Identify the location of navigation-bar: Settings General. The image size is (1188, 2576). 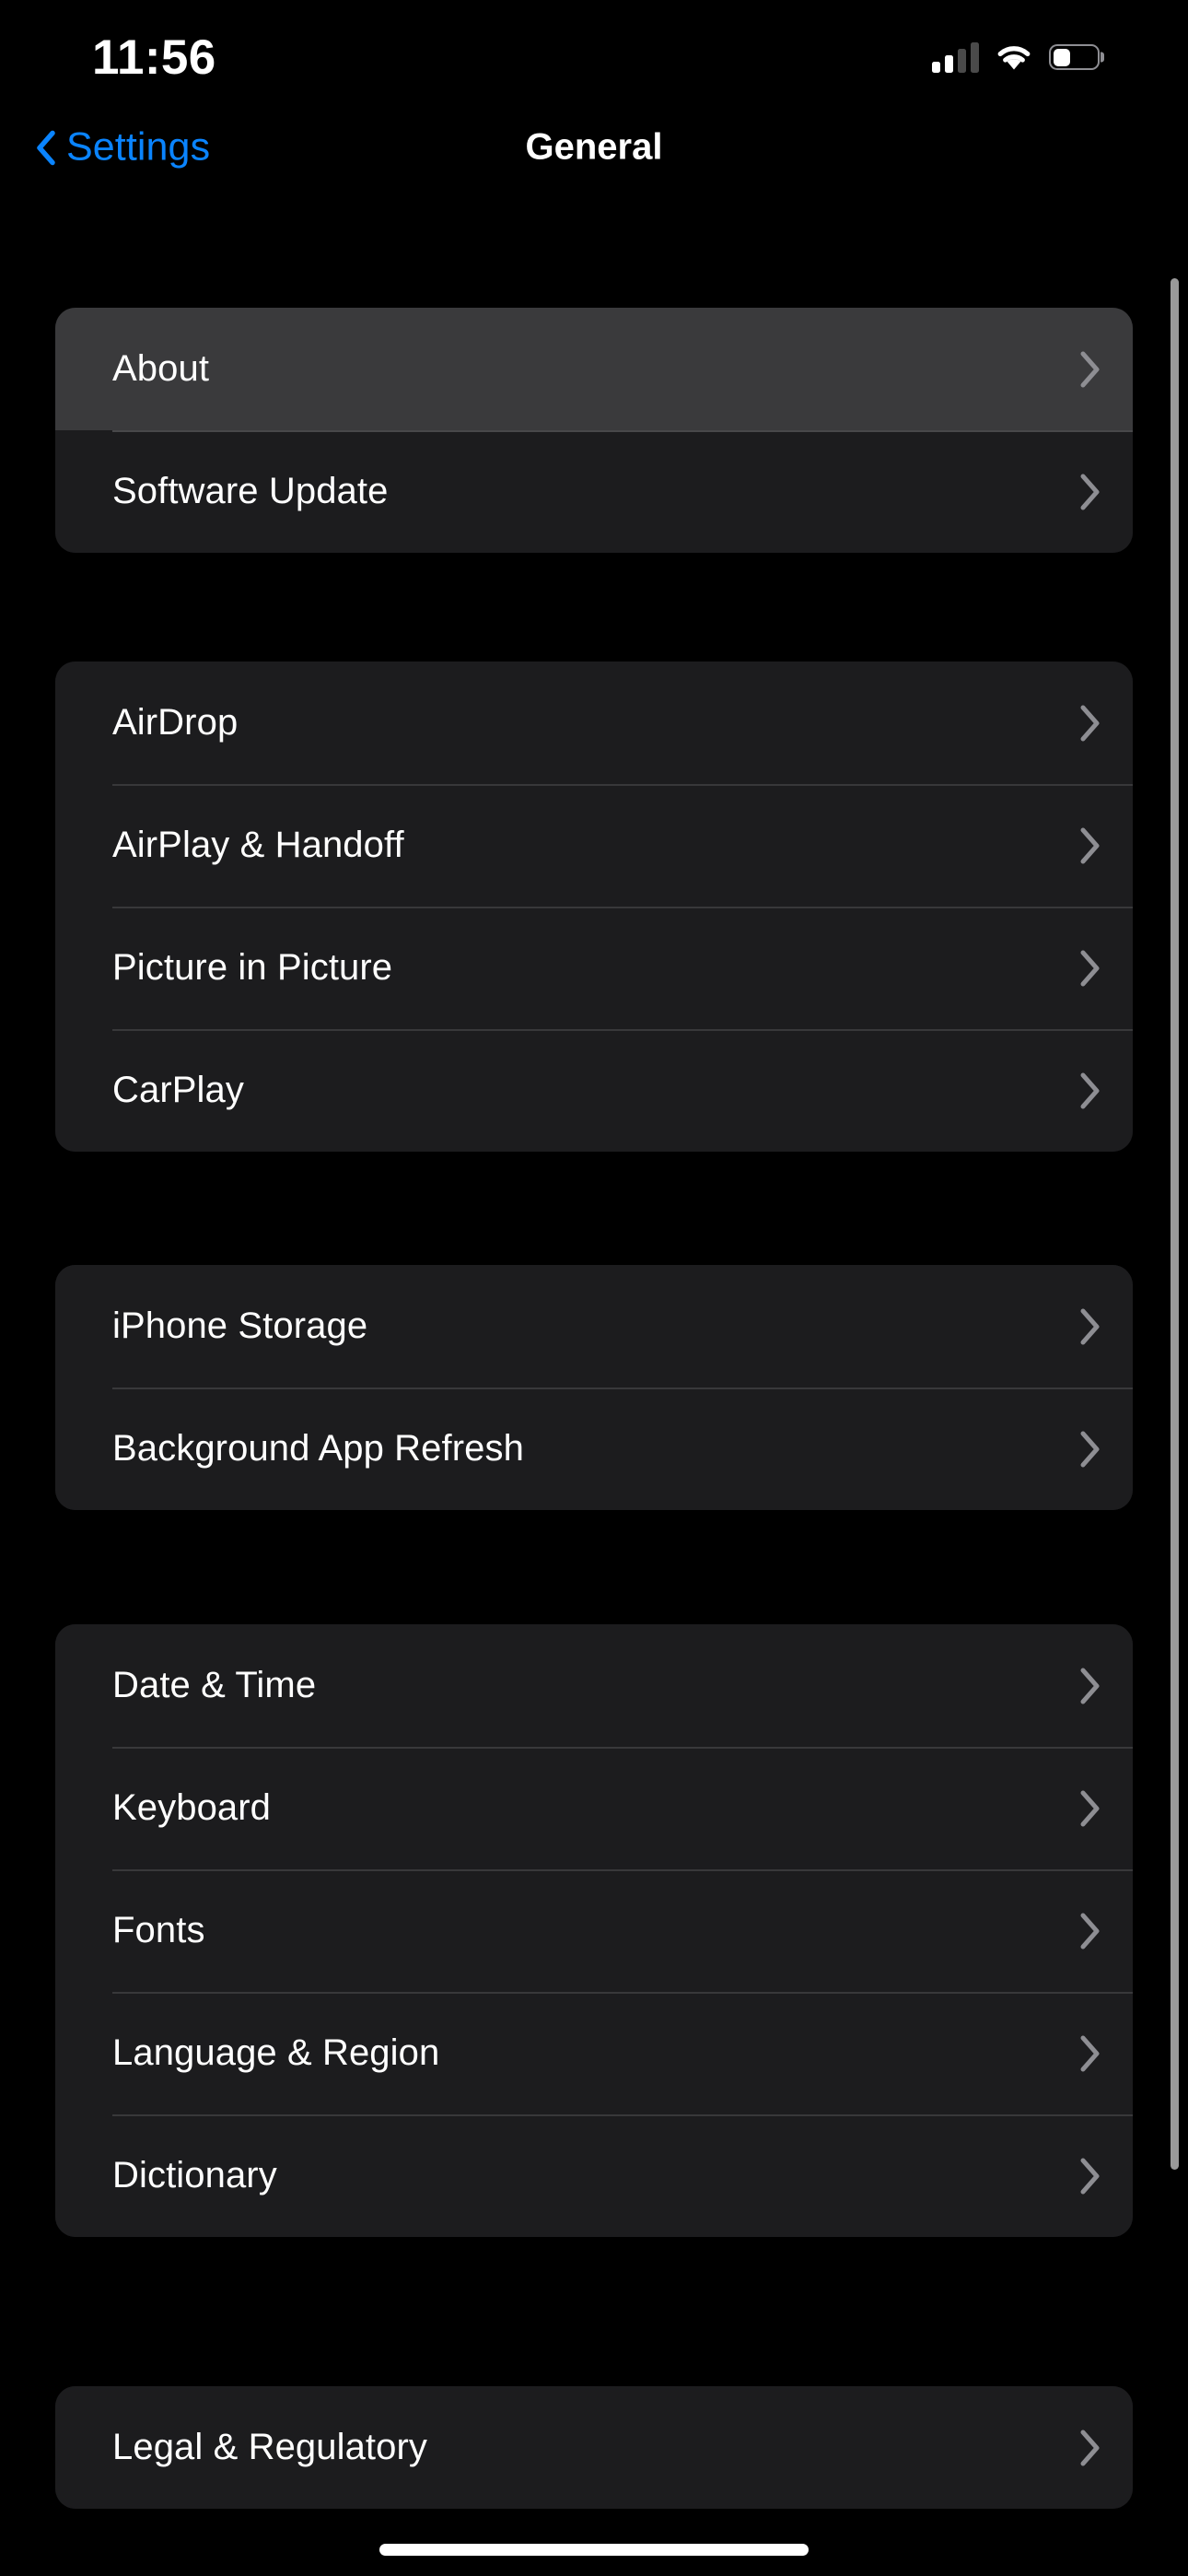
(594, 147).